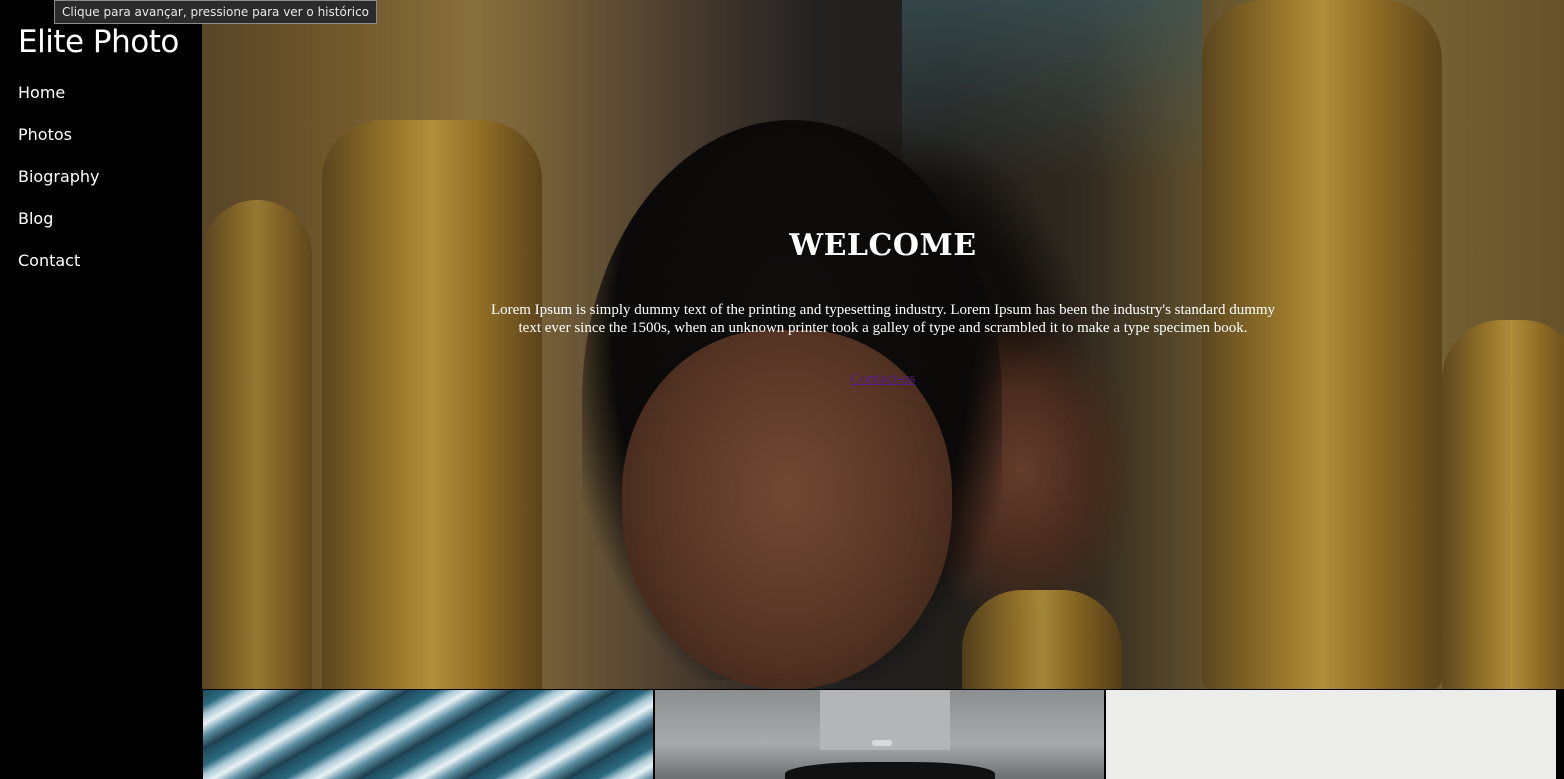 The image size is (1564, 779). I want to click on sidebar-item-contact: Contact, so click(59, 271).